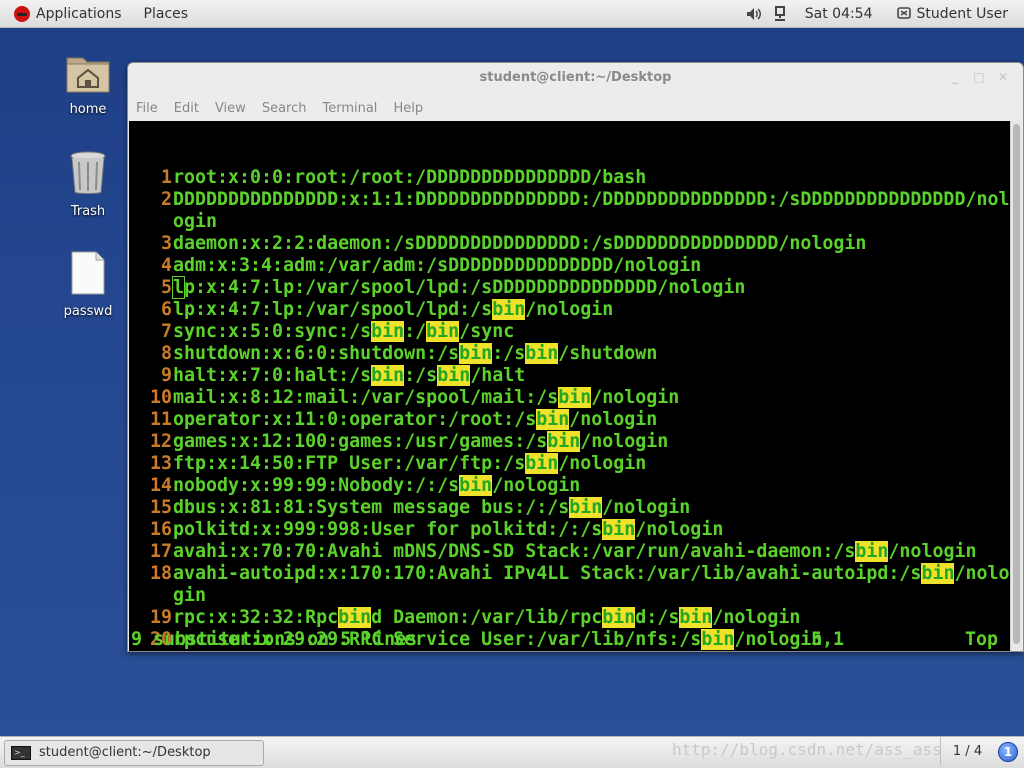 This screenshot has height=768, width=1024. What do you see at coordinates (355, 419) in the screenshot?
I see `text-segment: operator:x:11:0:operator:/root:/s` at bounding box center [355, 419].